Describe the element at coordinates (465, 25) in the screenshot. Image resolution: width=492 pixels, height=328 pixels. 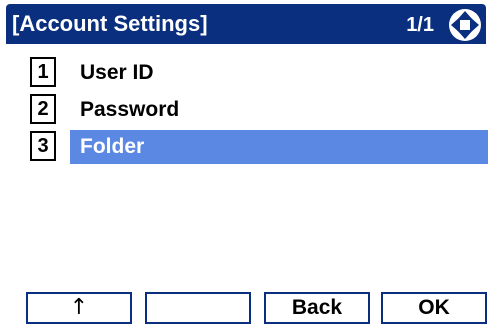
I see `navigation-cross-icon` at that location.